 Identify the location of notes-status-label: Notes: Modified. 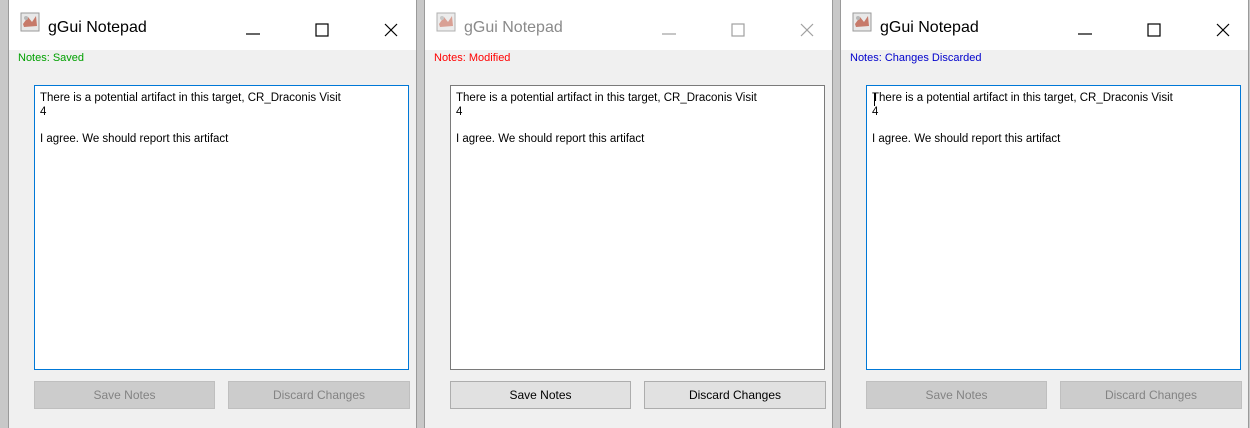
(472, 58).